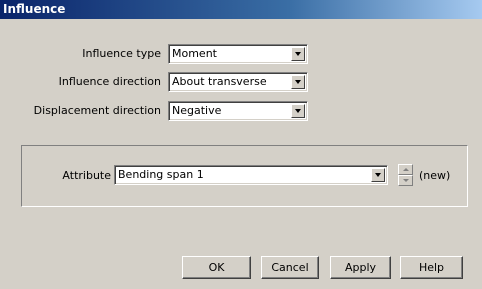 This screenshot has height=289, width=482. Describe the element at coordinates (360, 267) in the screenshot. I see `apply-button: Apply` at that location.